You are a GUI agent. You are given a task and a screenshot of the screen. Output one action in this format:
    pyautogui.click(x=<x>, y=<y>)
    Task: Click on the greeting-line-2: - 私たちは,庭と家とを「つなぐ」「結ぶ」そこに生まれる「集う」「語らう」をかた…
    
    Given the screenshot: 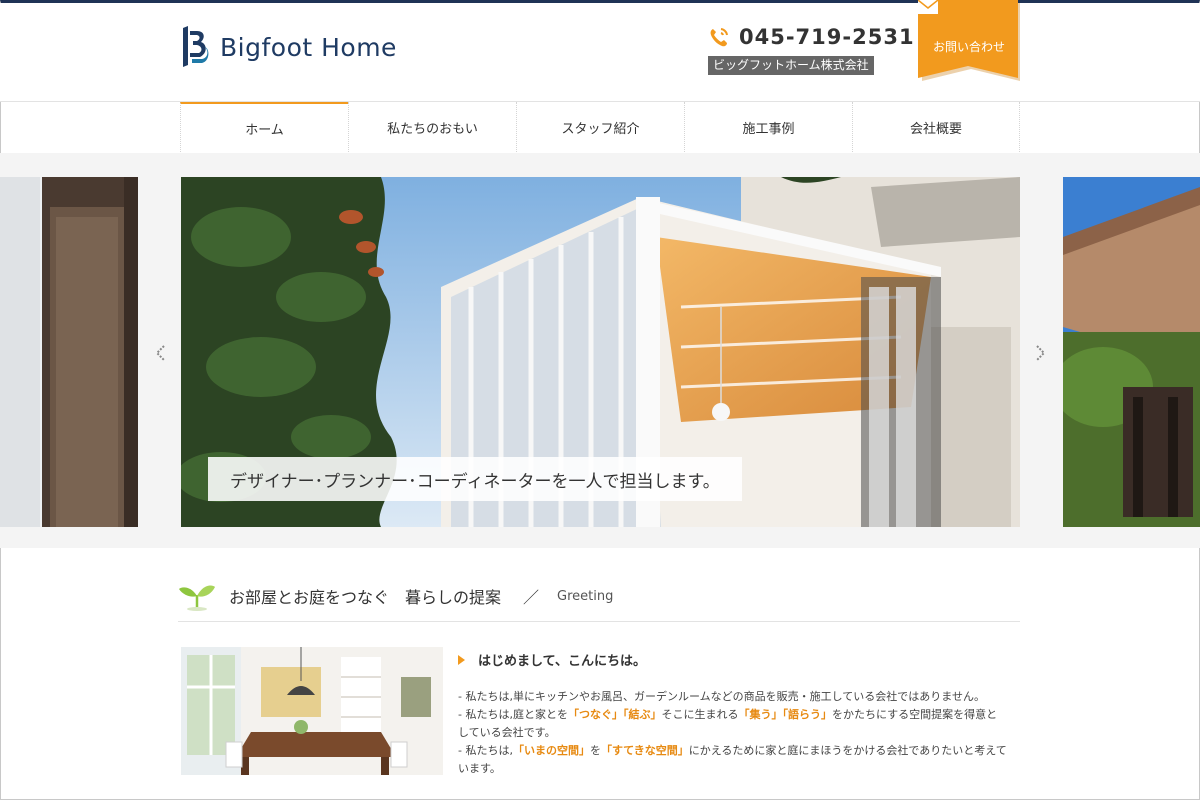 What is the action you would take?
    pyautogui.click(x=741, y=715)
    